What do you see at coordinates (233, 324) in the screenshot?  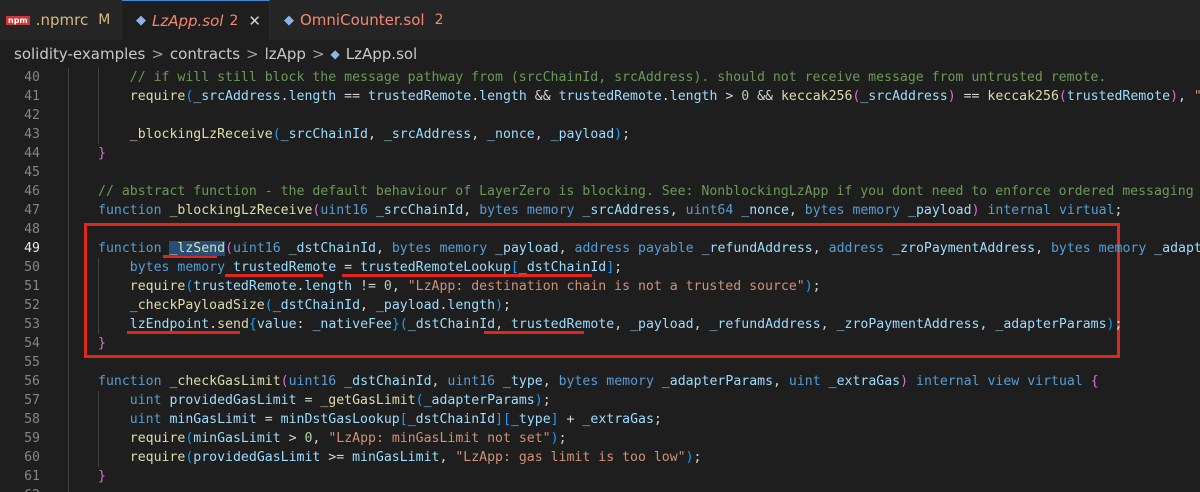 I see `code-token: send` at bounding box center [233, 324].